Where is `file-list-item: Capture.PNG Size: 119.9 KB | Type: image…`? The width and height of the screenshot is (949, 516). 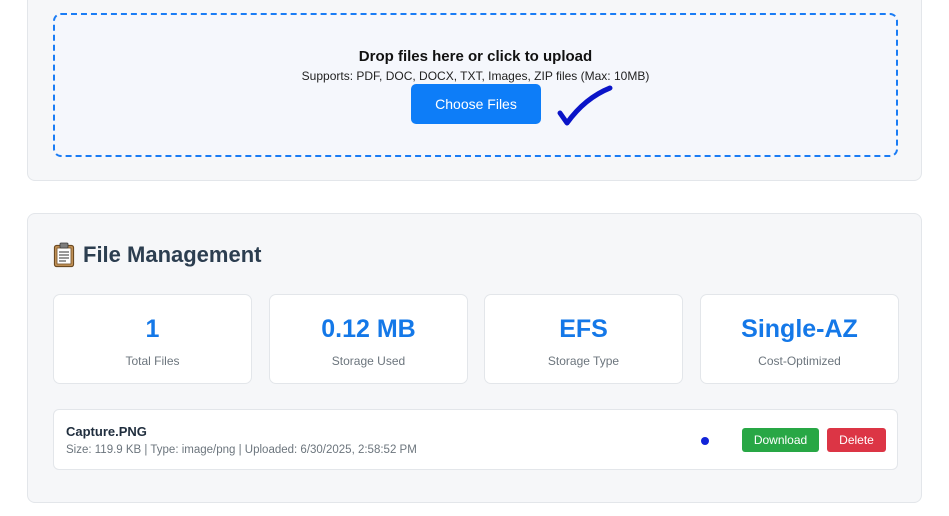 file-list-item: Capture.PNG Size: 119.9 KB | Type: image… is located at coordinates (475, 439).